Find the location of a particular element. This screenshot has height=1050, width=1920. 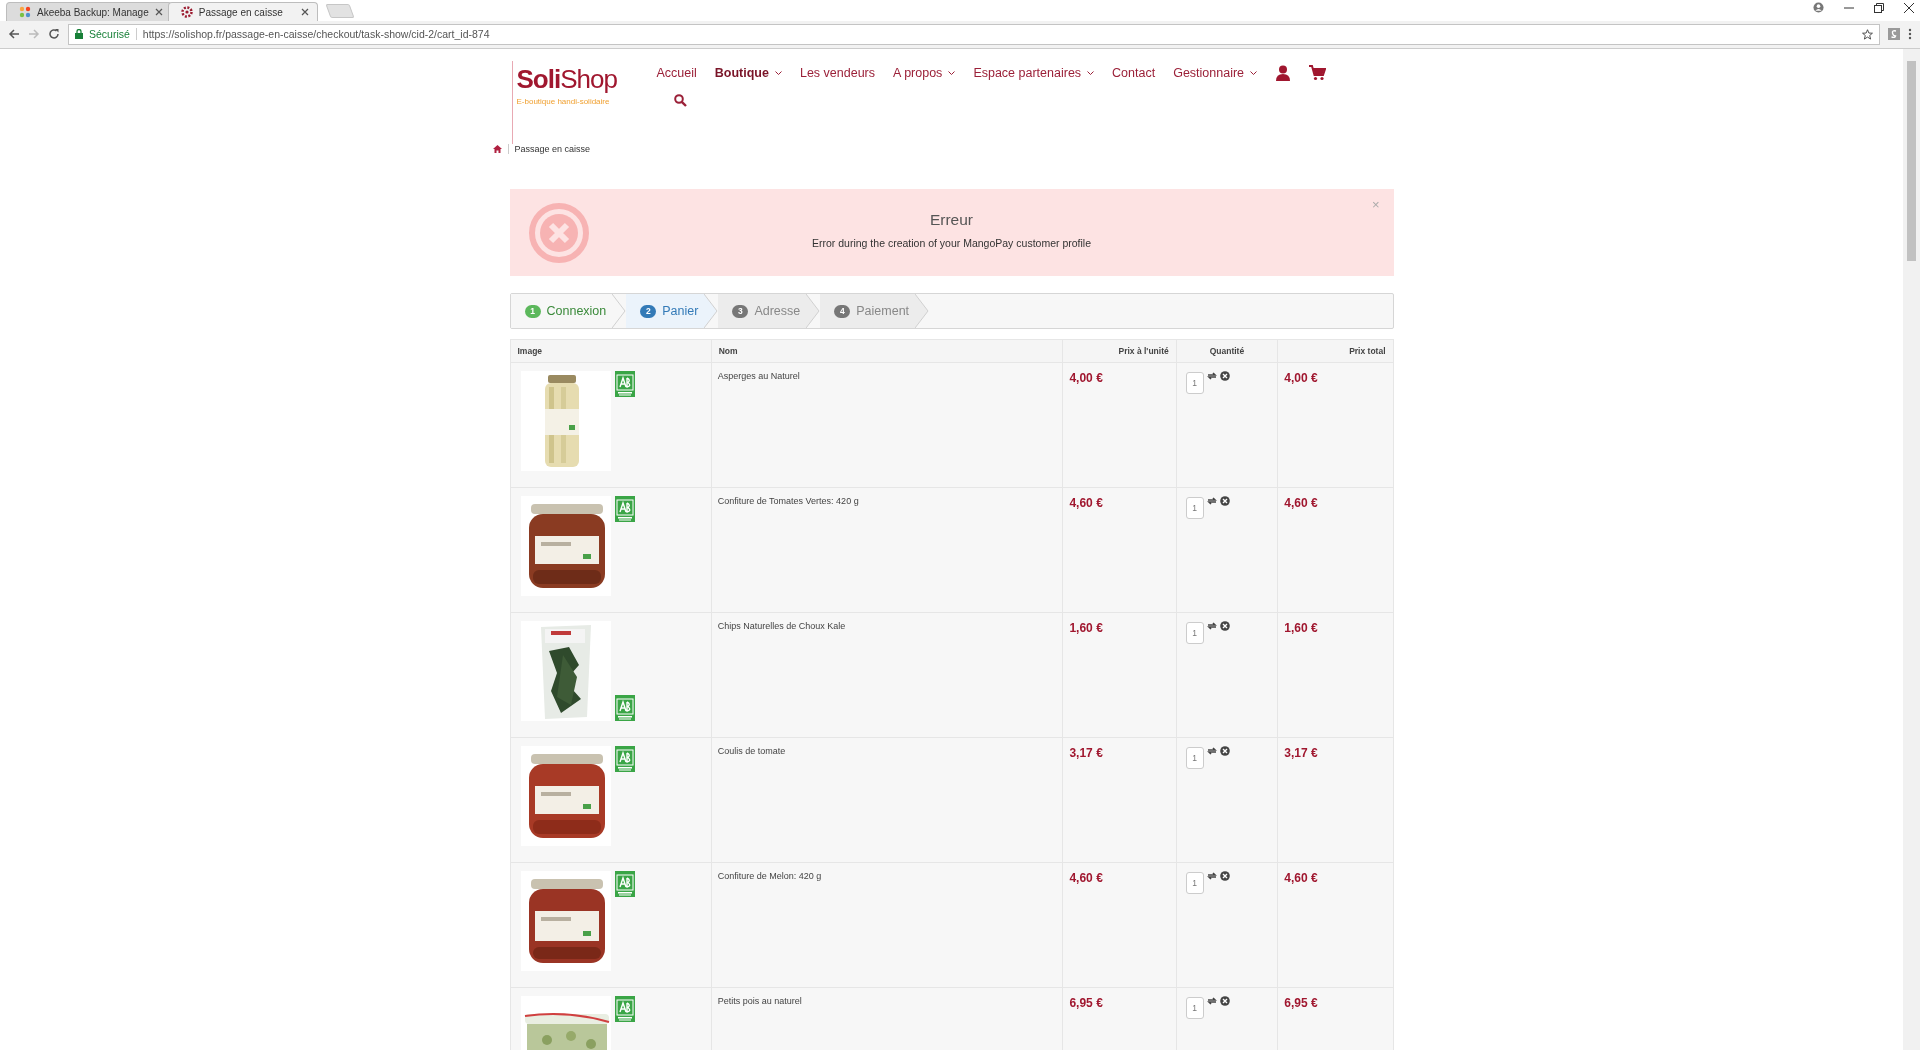

unit-price: 6,95 € is located at coordinates (1086, 1003).